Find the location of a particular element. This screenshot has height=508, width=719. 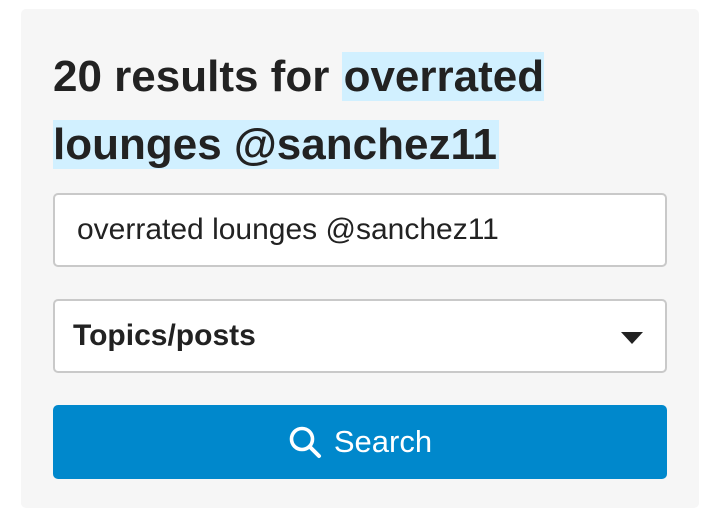

results-count-text: 20 results for is located at coordinates (197, 76).